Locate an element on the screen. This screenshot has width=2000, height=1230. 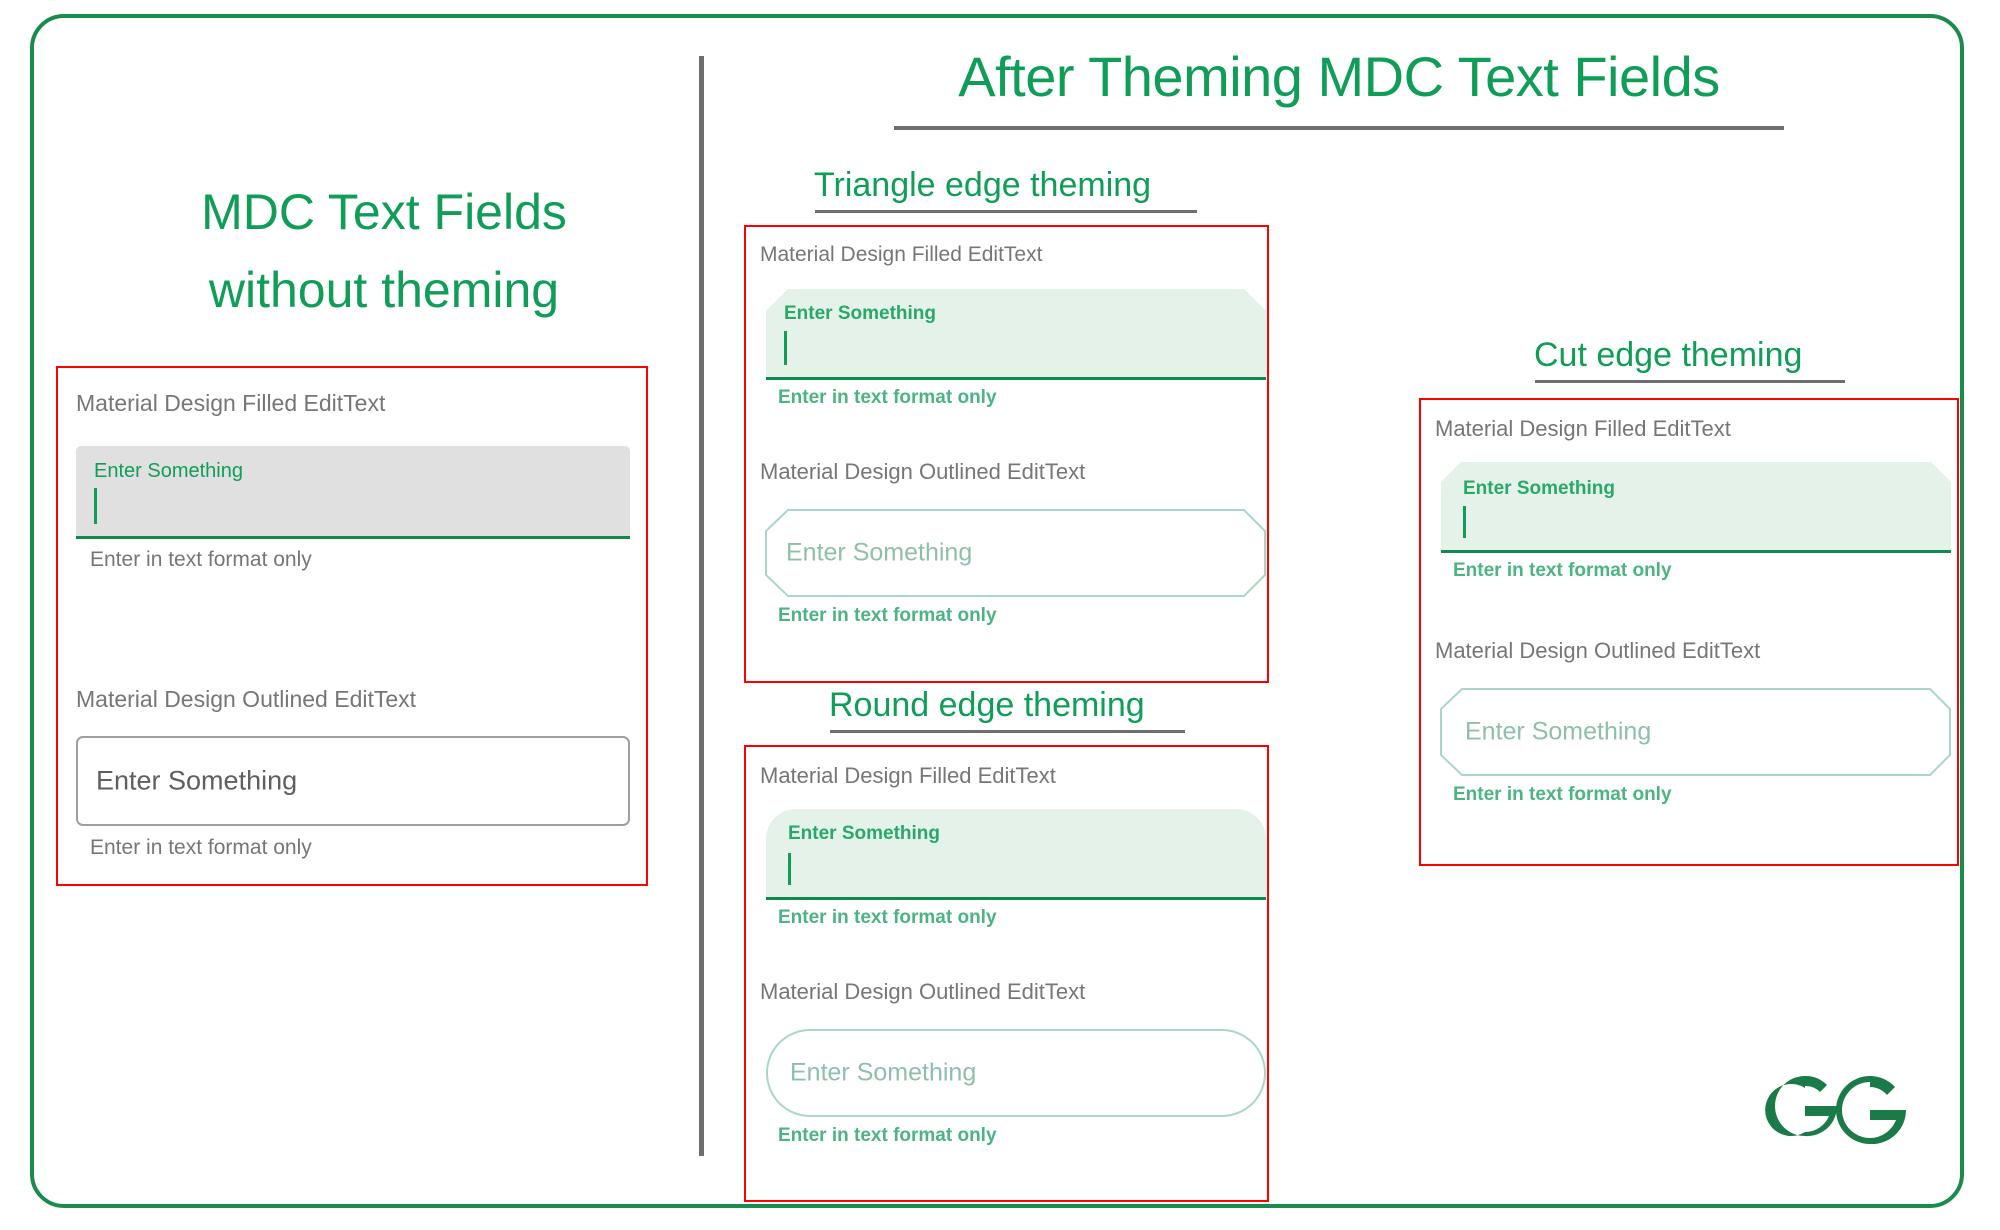
filled-float-label-unthemed: Enter Something is located at coordinates (168, 471).